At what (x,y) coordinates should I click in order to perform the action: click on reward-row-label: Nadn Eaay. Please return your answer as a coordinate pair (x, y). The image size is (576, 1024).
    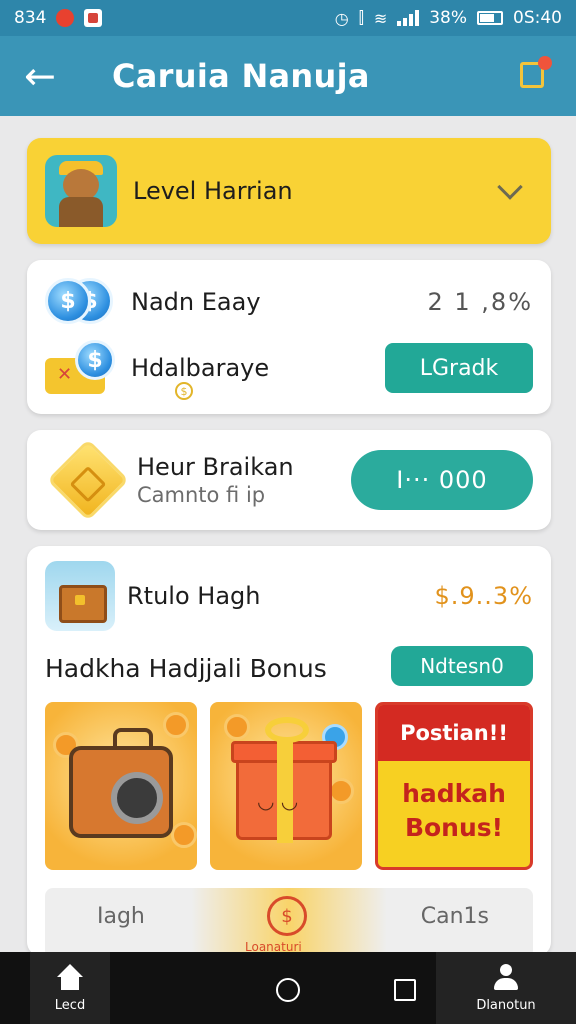
    Looking at the image, I should click on (196, 302).